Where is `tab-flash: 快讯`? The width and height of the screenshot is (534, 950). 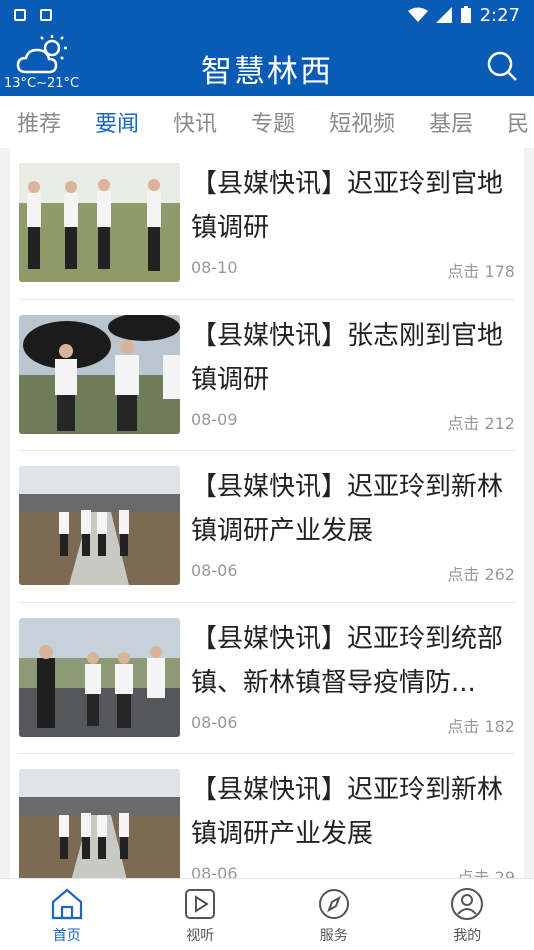
tab-flash: 快讯 is located at coordinates (195, 122).